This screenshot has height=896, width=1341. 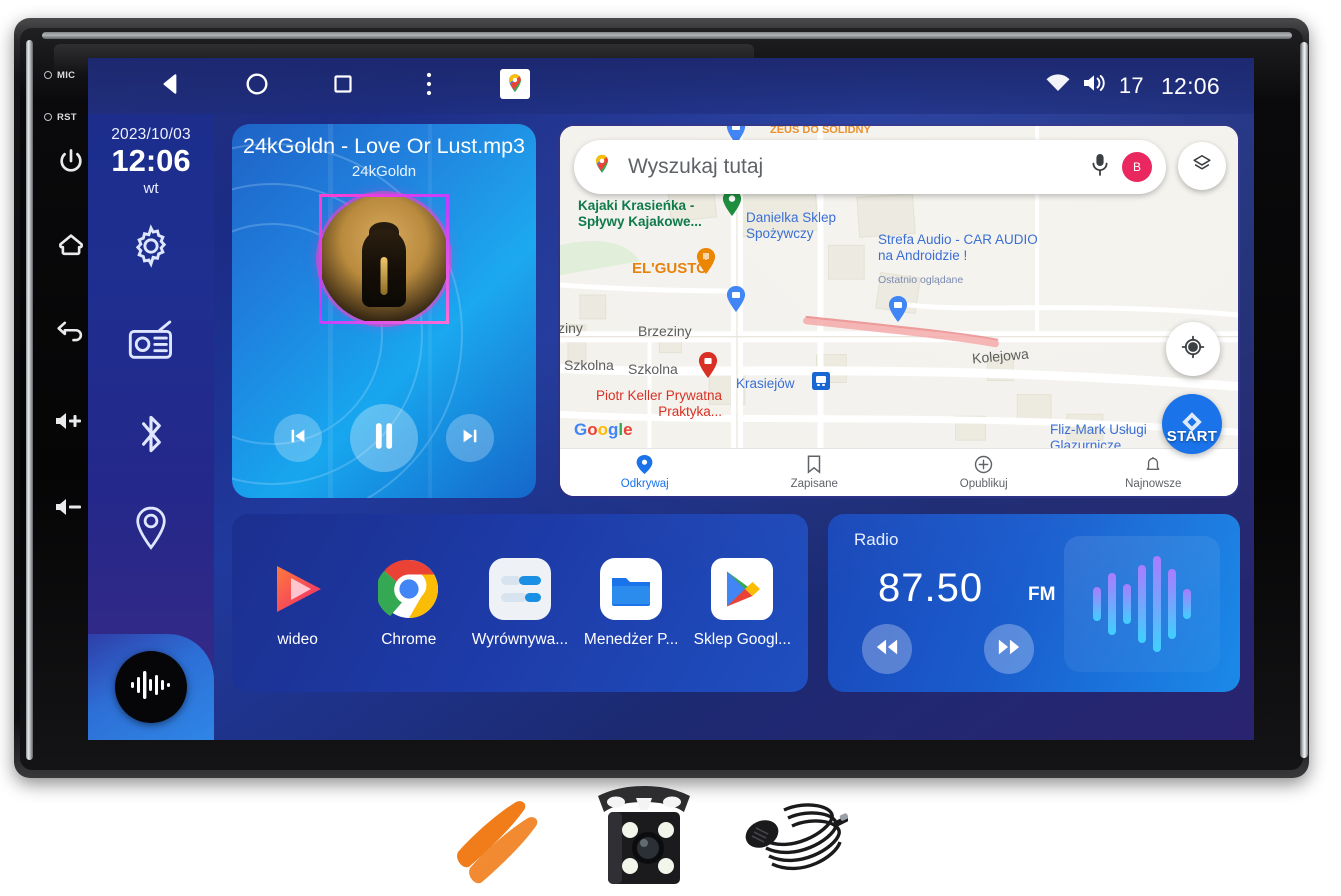 I want to click on start-navigation-button: START, so click(x=1192, y=424).